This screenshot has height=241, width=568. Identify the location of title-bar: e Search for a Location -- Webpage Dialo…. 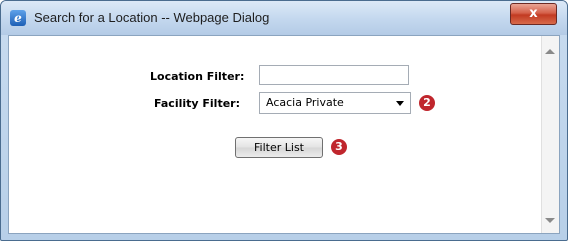
(284, 18).